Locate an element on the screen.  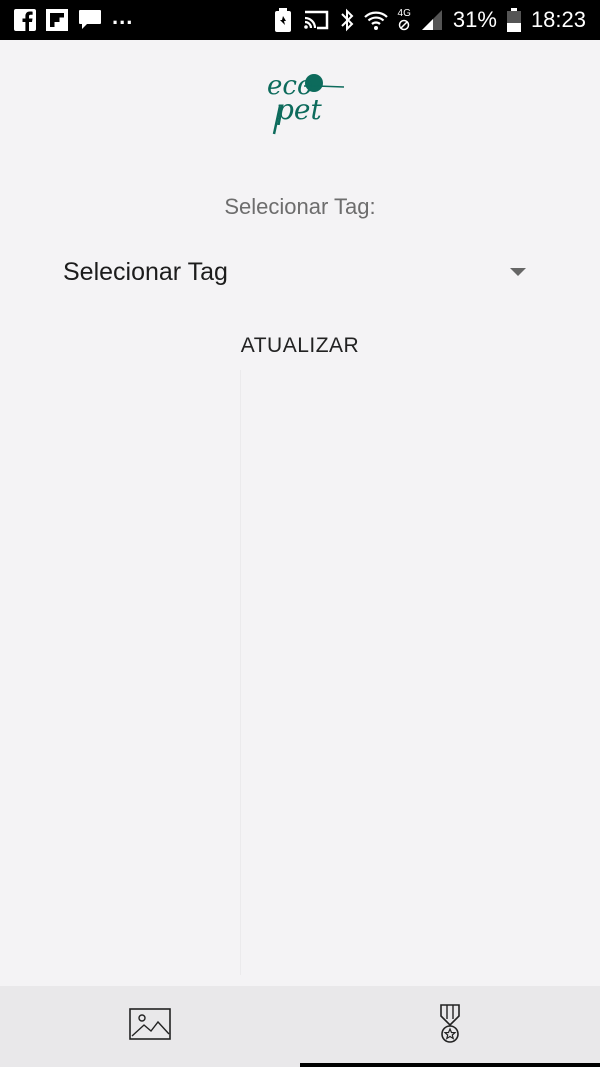
medal-icon is located at coordinates (450, 1026).